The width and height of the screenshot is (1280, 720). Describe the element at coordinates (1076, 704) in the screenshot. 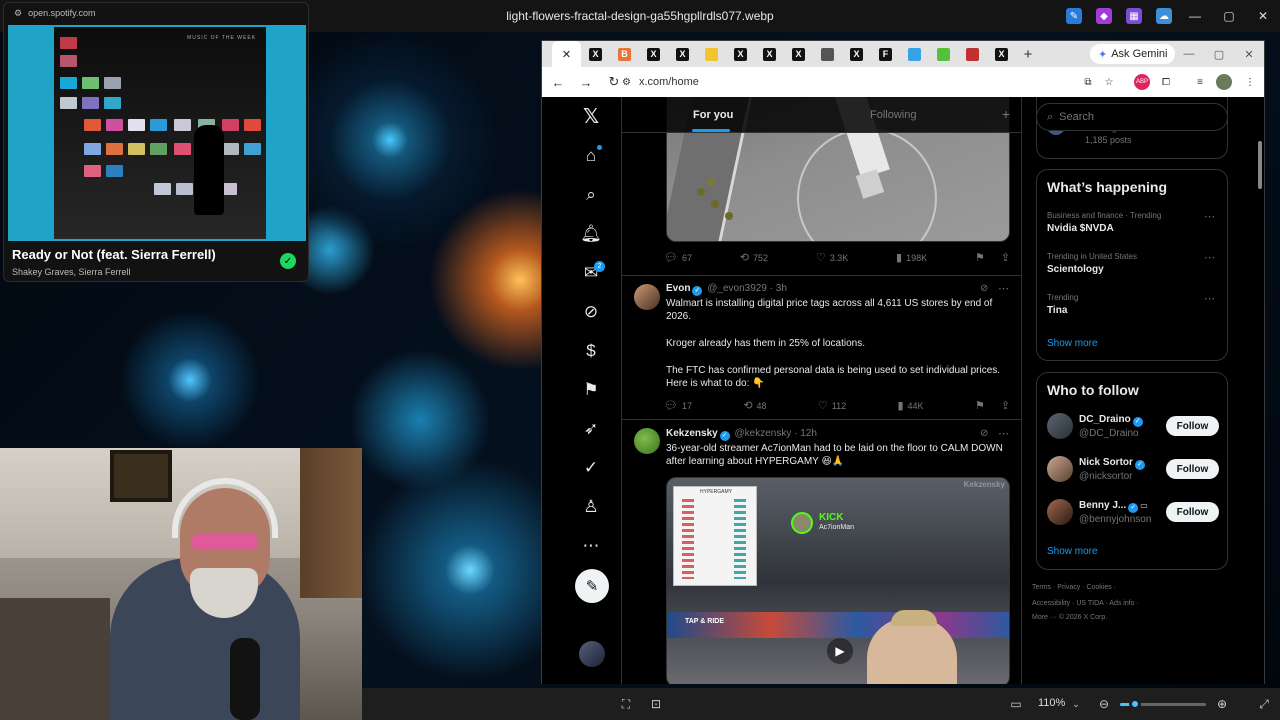

I see `chevron-down-icon: ⌄` at that location.